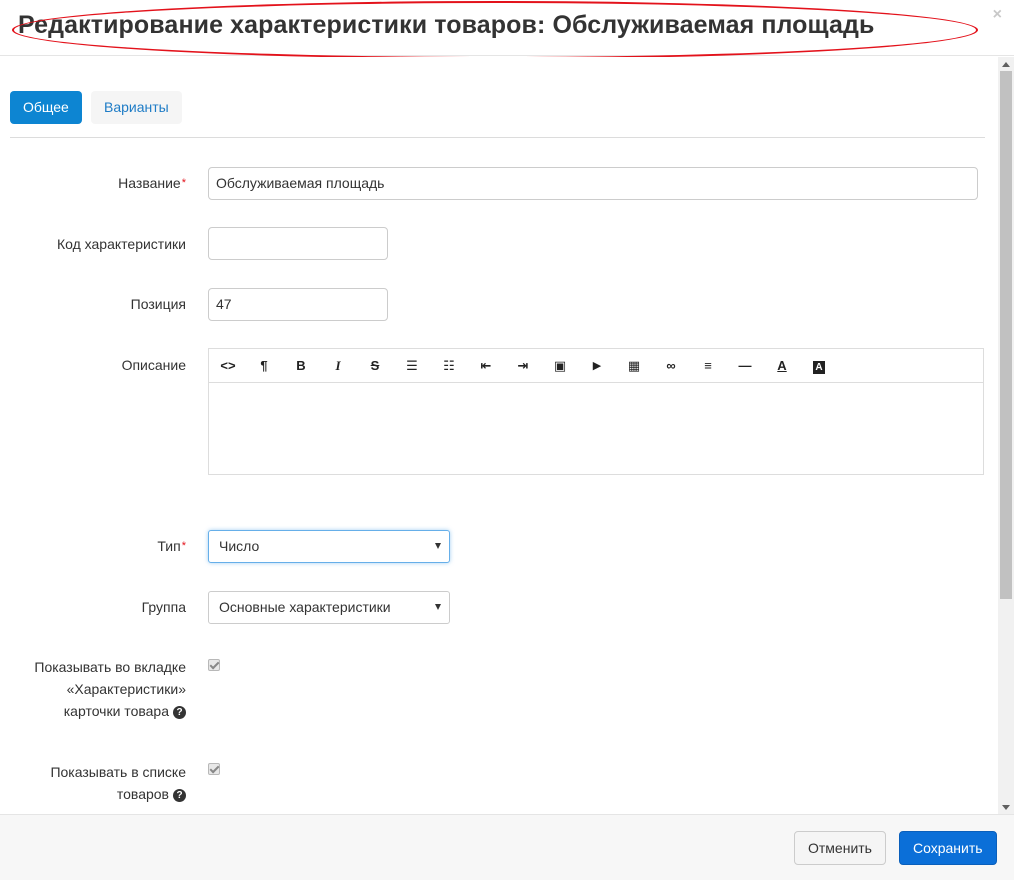 The width and height of the screenshot is (1014, 880). I want to click on image-icon: ▣, so click(560, 366).